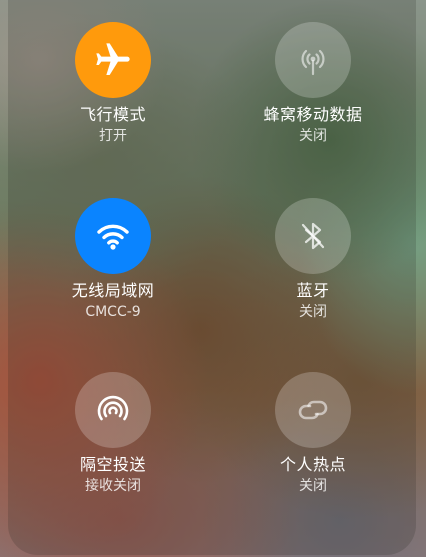 The image size is (426, 557). I want to click on cellular-data-label: 蜂窝移动数据, so click(313, 114).